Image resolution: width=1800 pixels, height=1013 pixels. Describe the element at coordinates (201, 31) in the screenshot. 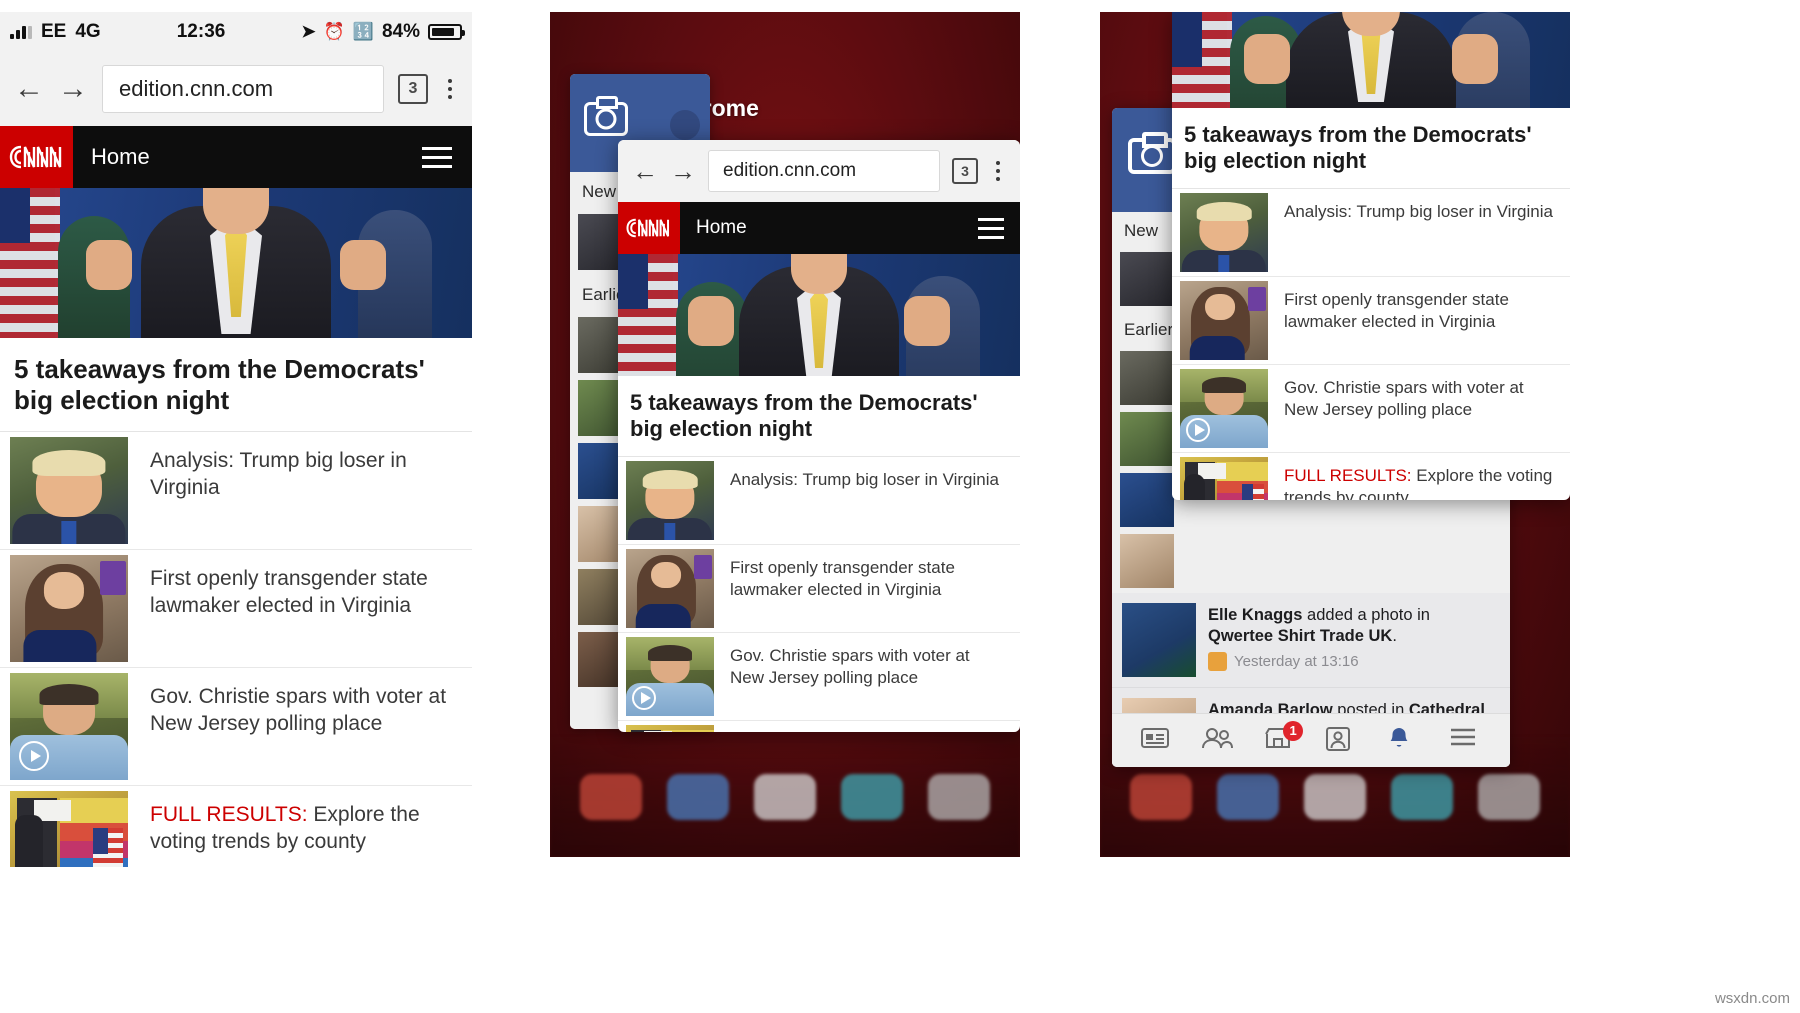

I see `clock-label: 12:36` at that location.